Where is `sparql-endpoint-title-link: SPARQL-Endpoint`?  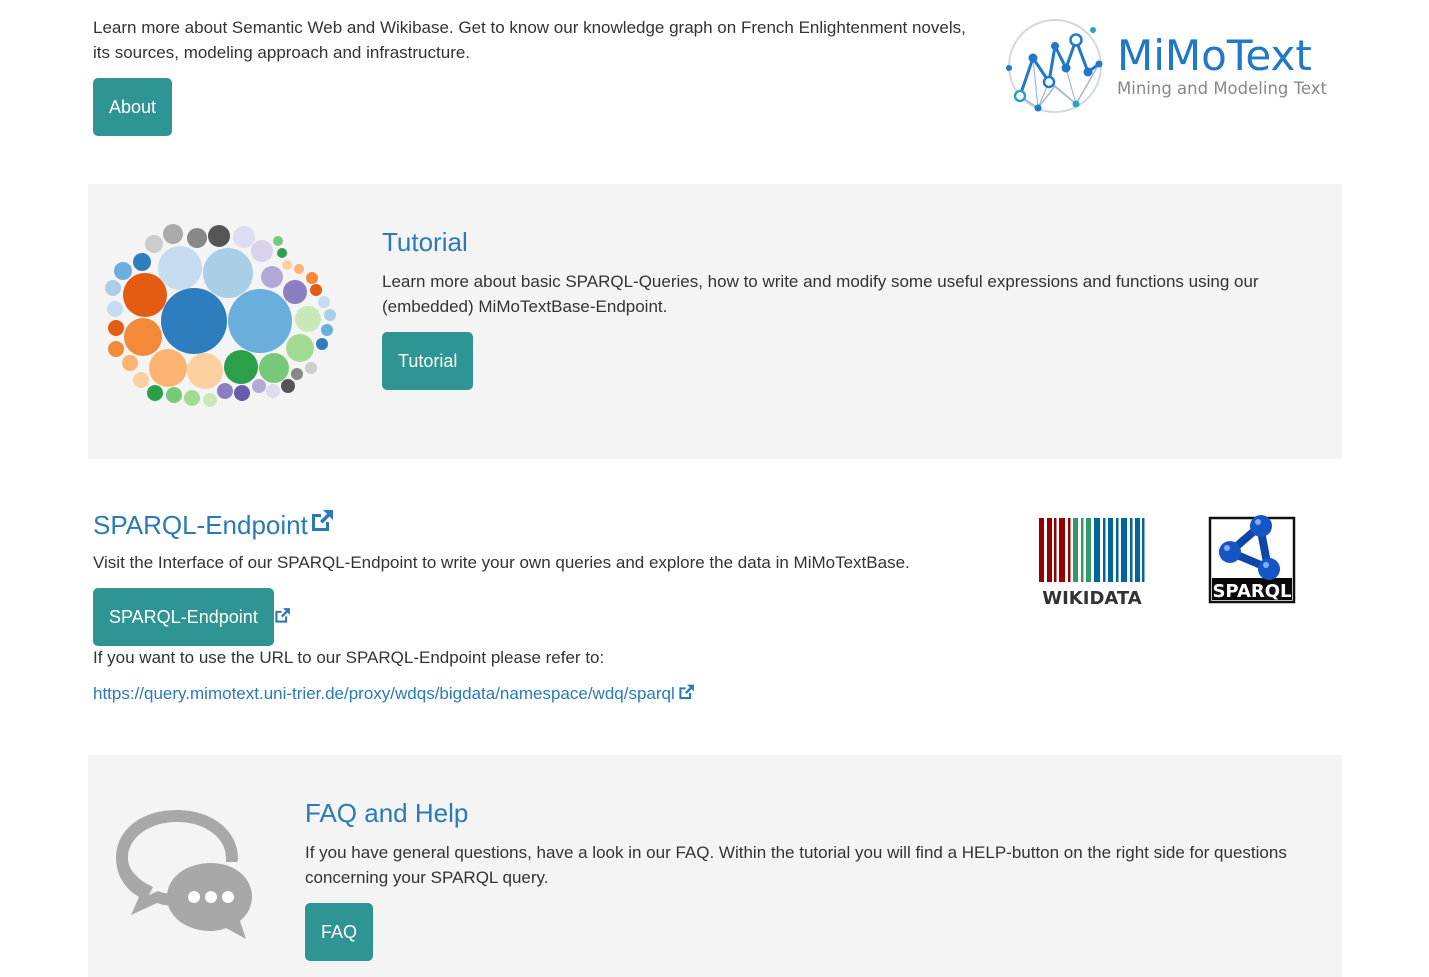
sparql-endpoint-title-link: SPARQL-Endpoint is located at coordinates (214, 525).